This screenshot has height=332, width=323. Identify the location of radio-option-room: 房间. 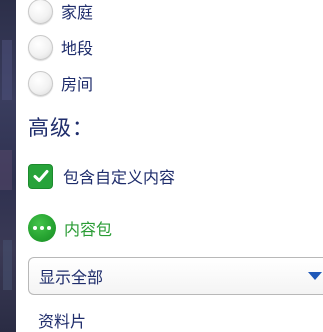
(60, 83).